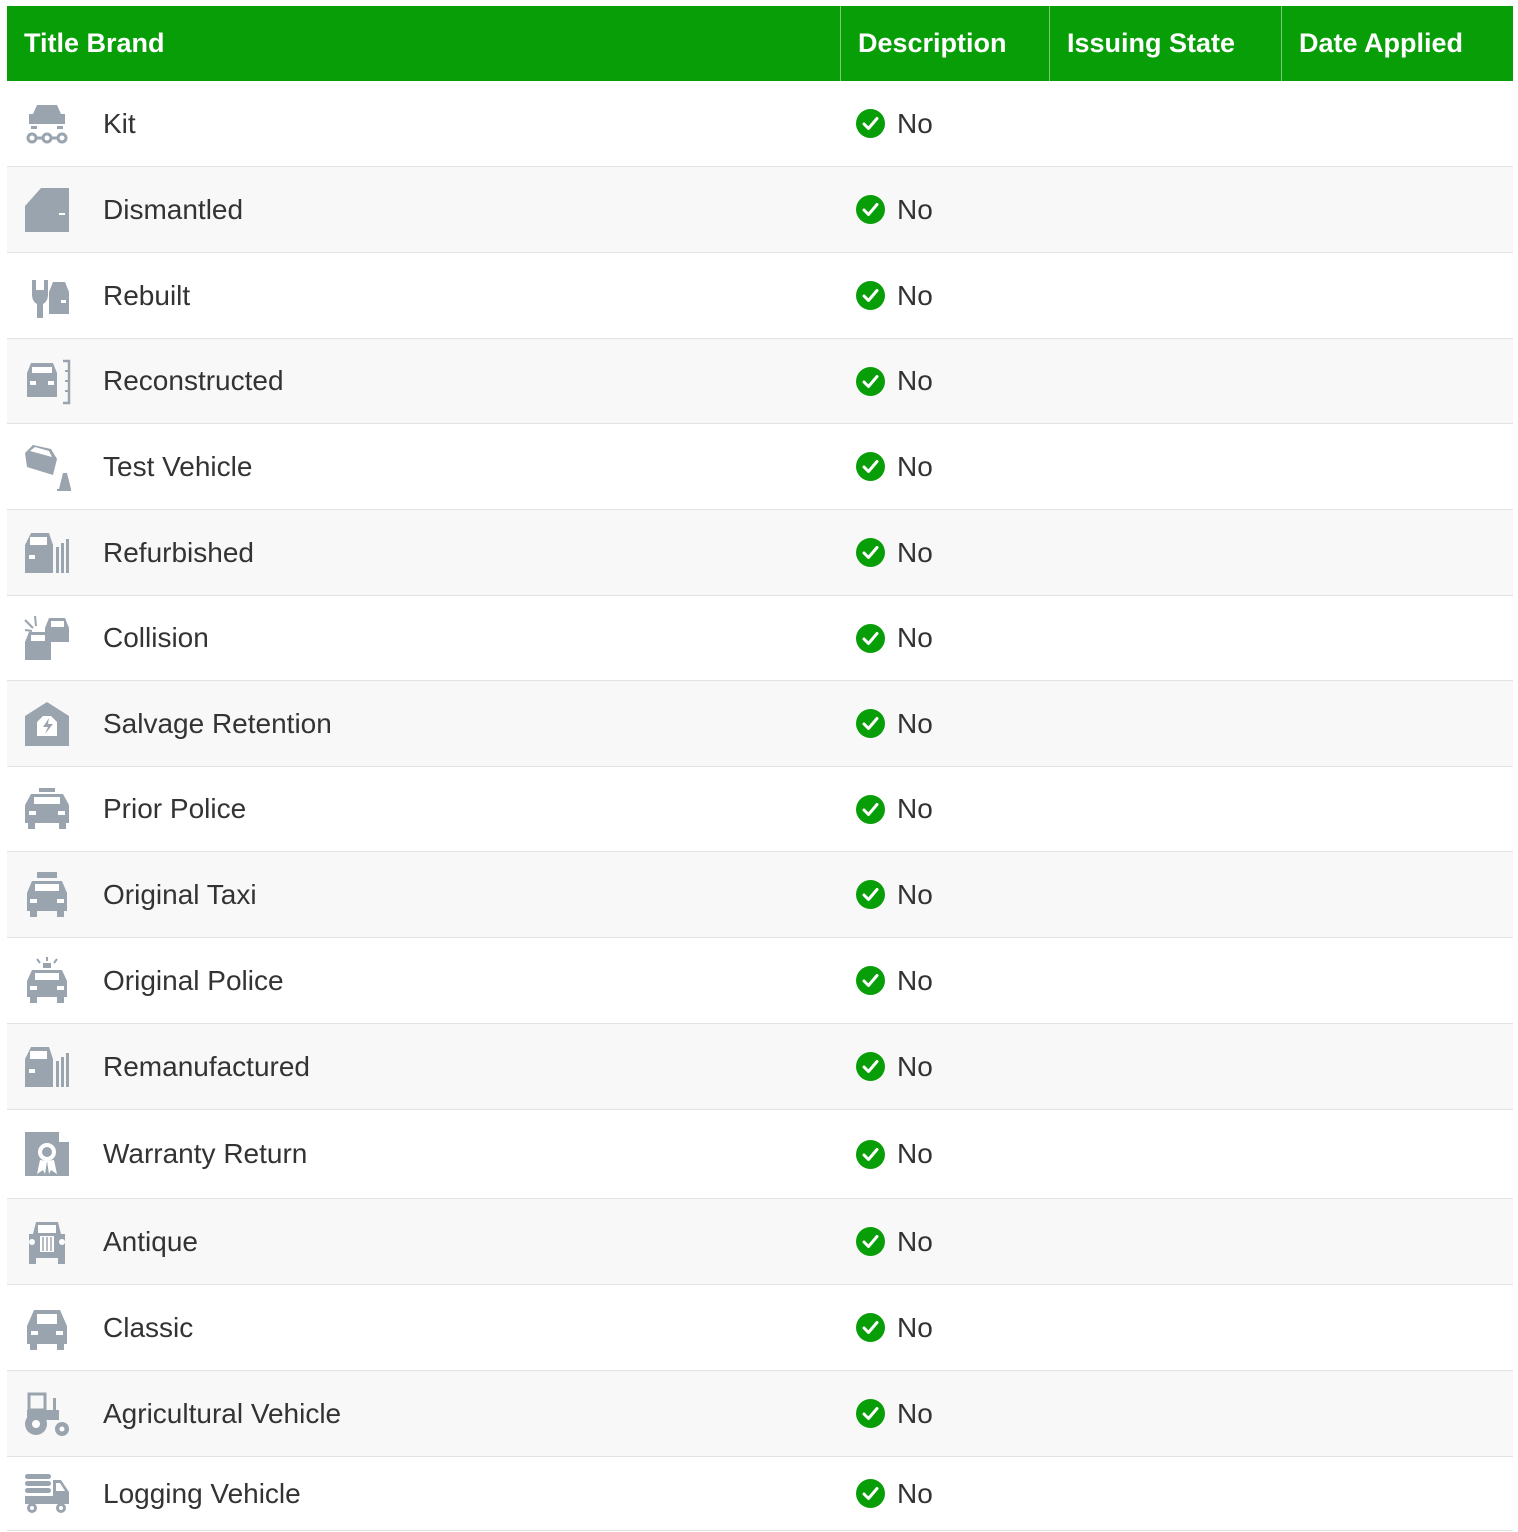  I want to click on table-row: Antique No, so click(760, 1242).